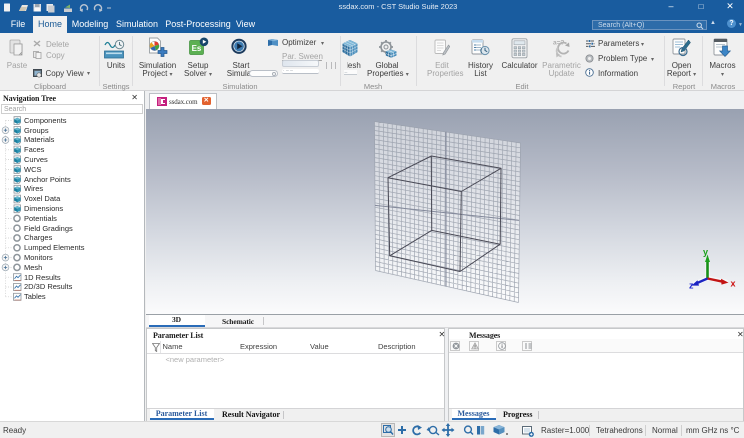  I want to click on svg-text: z, so click(691, 286).